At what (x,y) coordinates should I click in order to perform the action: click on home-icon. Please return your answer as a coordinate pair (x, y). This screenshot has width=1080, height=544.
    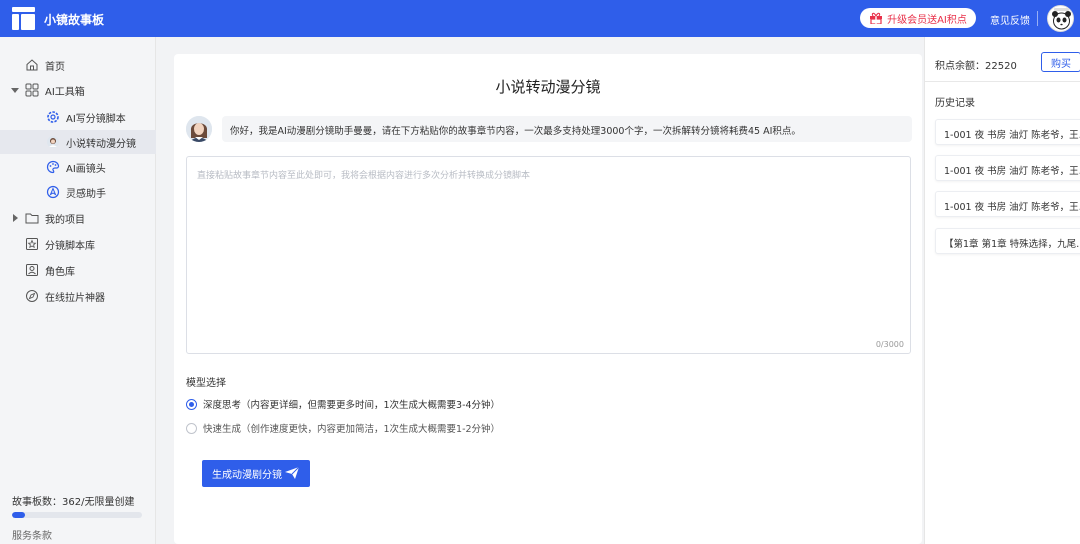
    Looking at the image, I should click on (32, 65).